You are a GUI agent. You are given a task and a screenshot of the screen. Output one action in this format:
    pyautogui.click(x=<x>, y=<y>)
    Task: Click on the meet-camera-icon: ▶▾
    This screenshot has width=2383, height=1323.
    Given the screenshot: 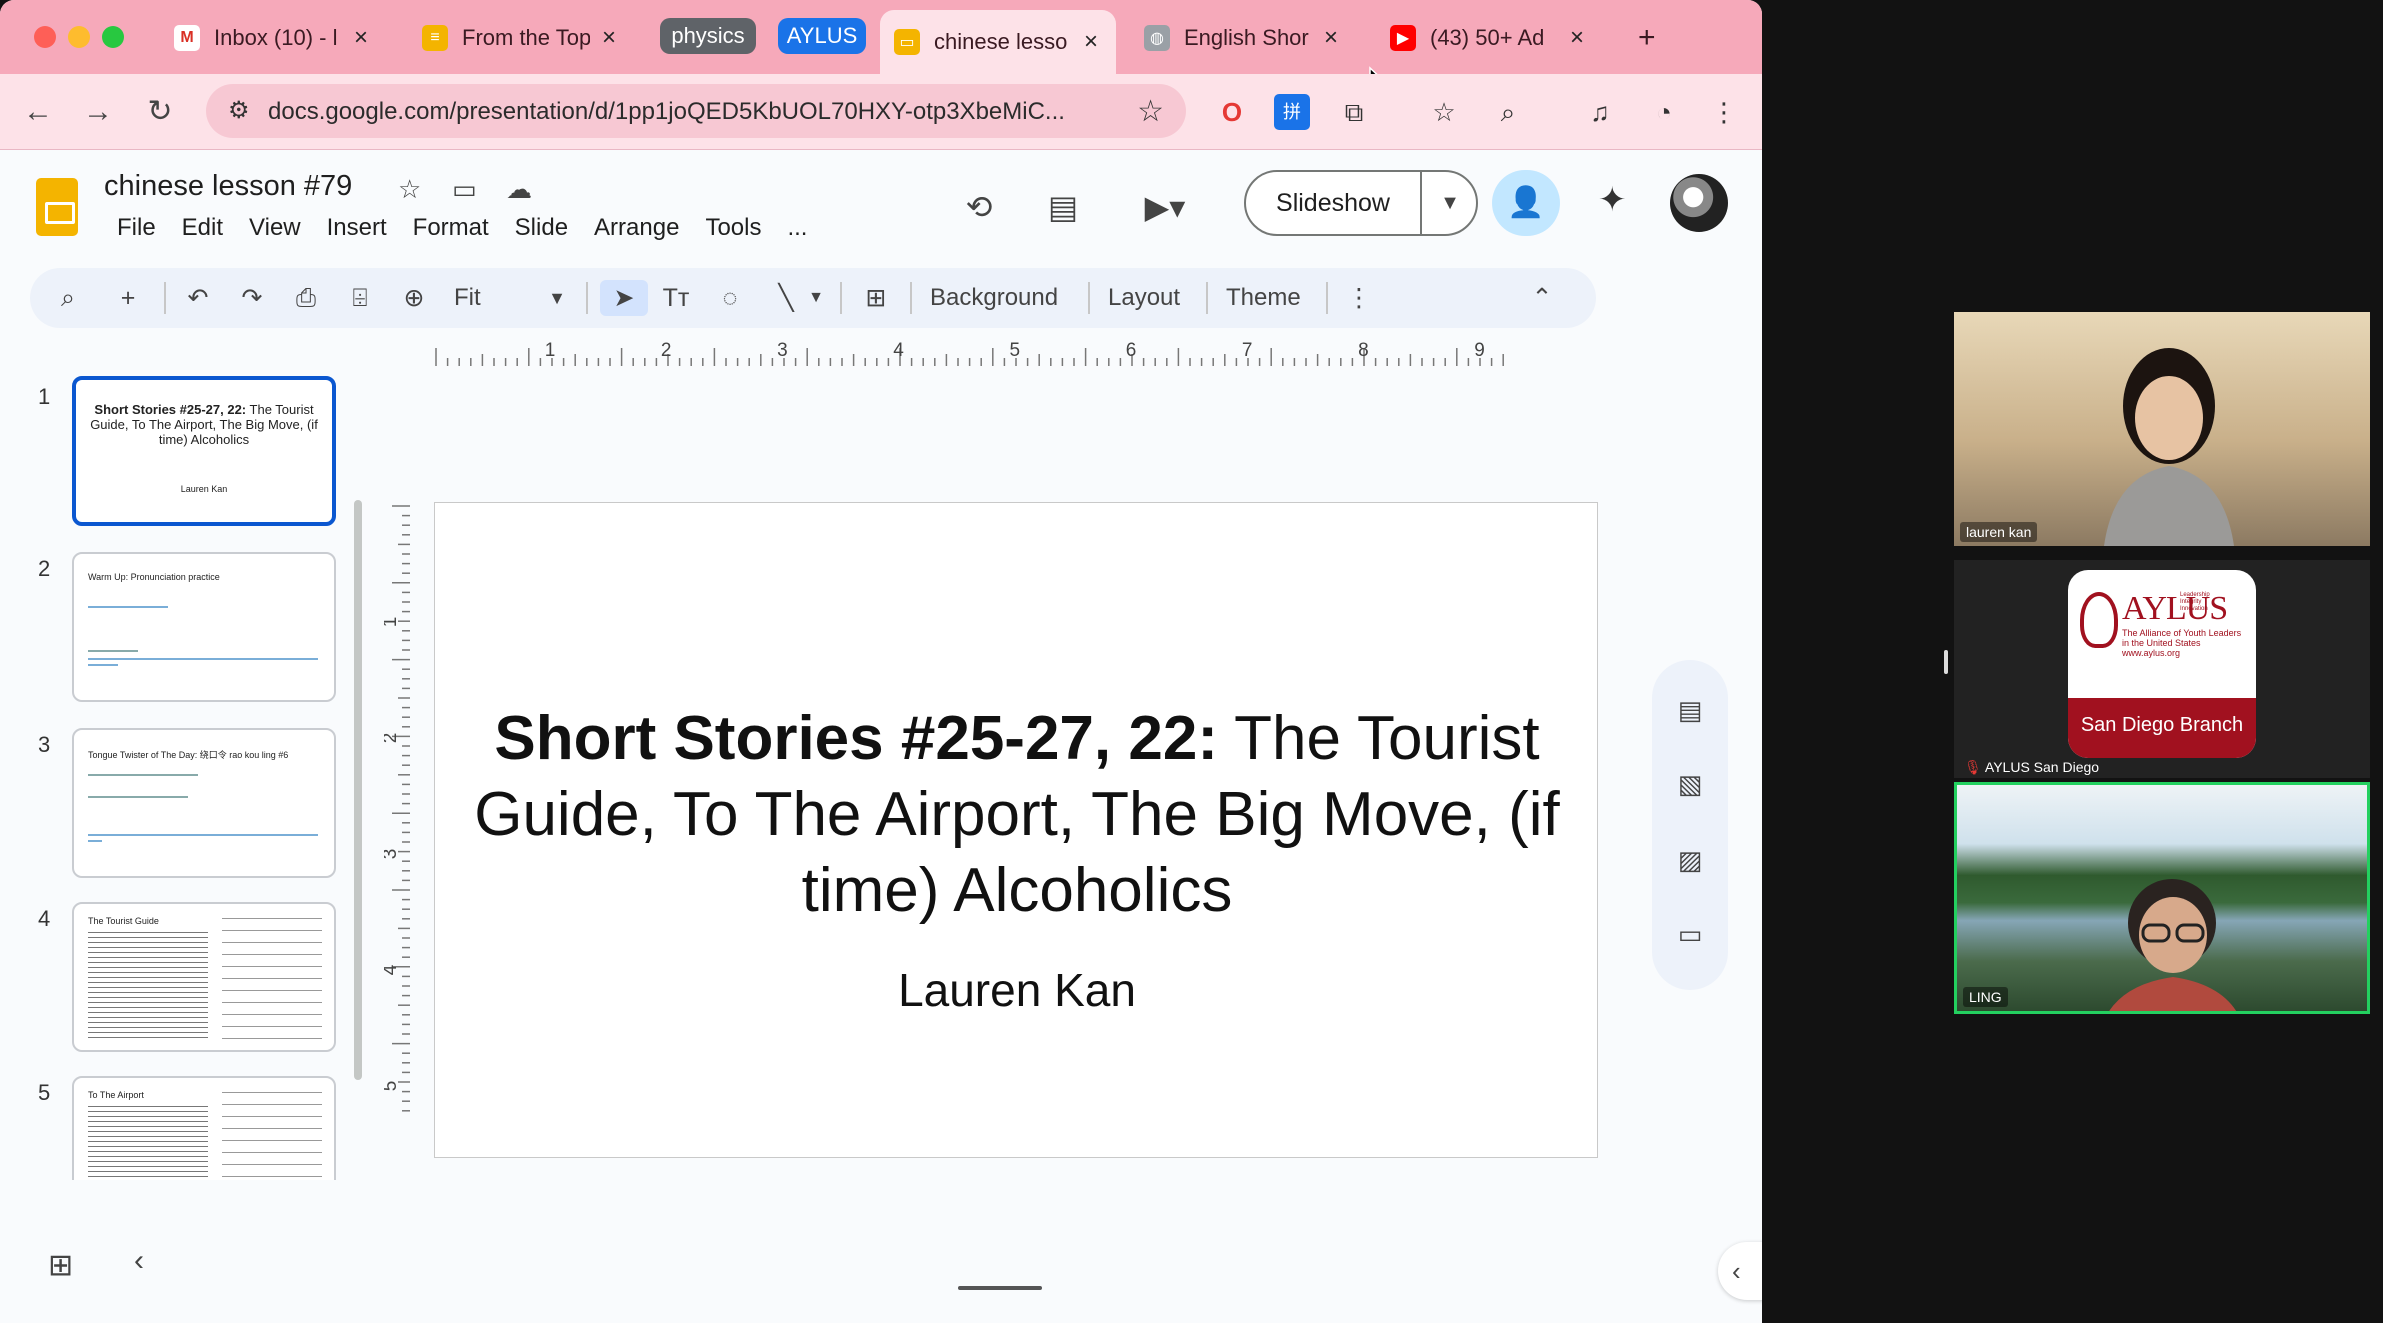 What is the action you would take?
    pyautogui.click(x=1165, y=207)
    